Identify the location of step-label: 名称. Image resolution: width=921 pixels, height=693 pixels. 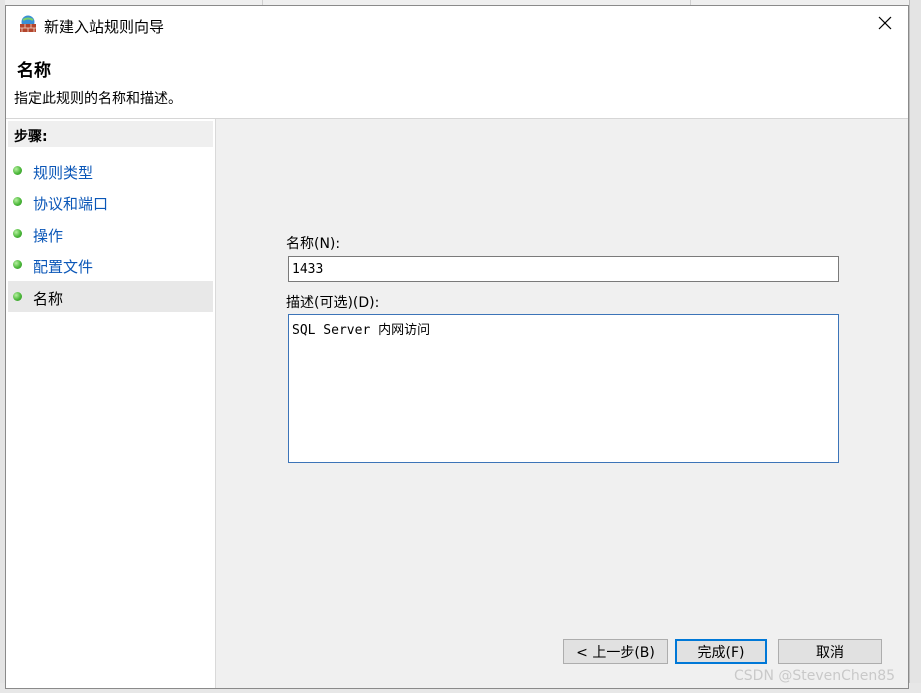
(48, 299).